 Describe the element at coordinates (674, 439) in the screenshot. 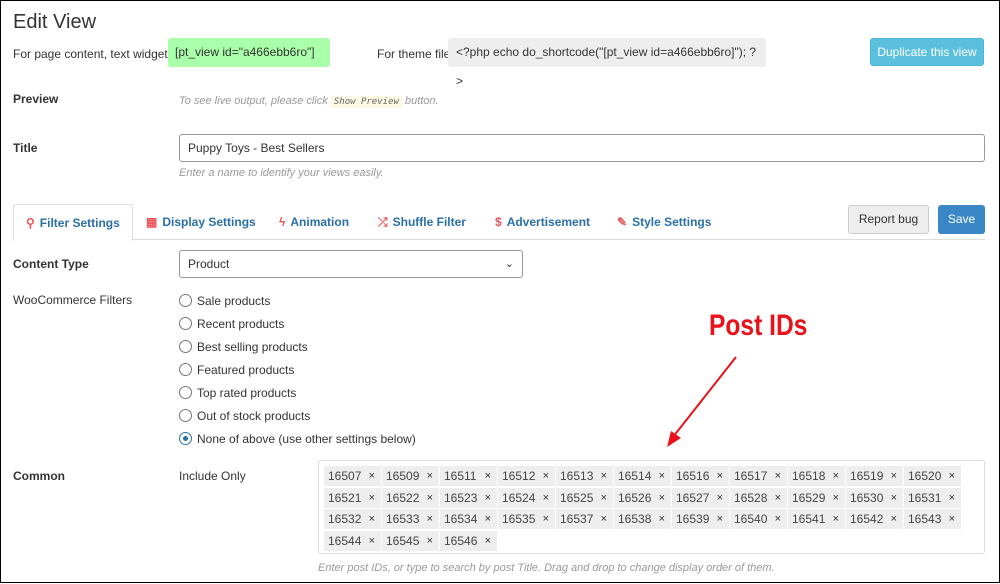

I see `arrow-head` at that location.